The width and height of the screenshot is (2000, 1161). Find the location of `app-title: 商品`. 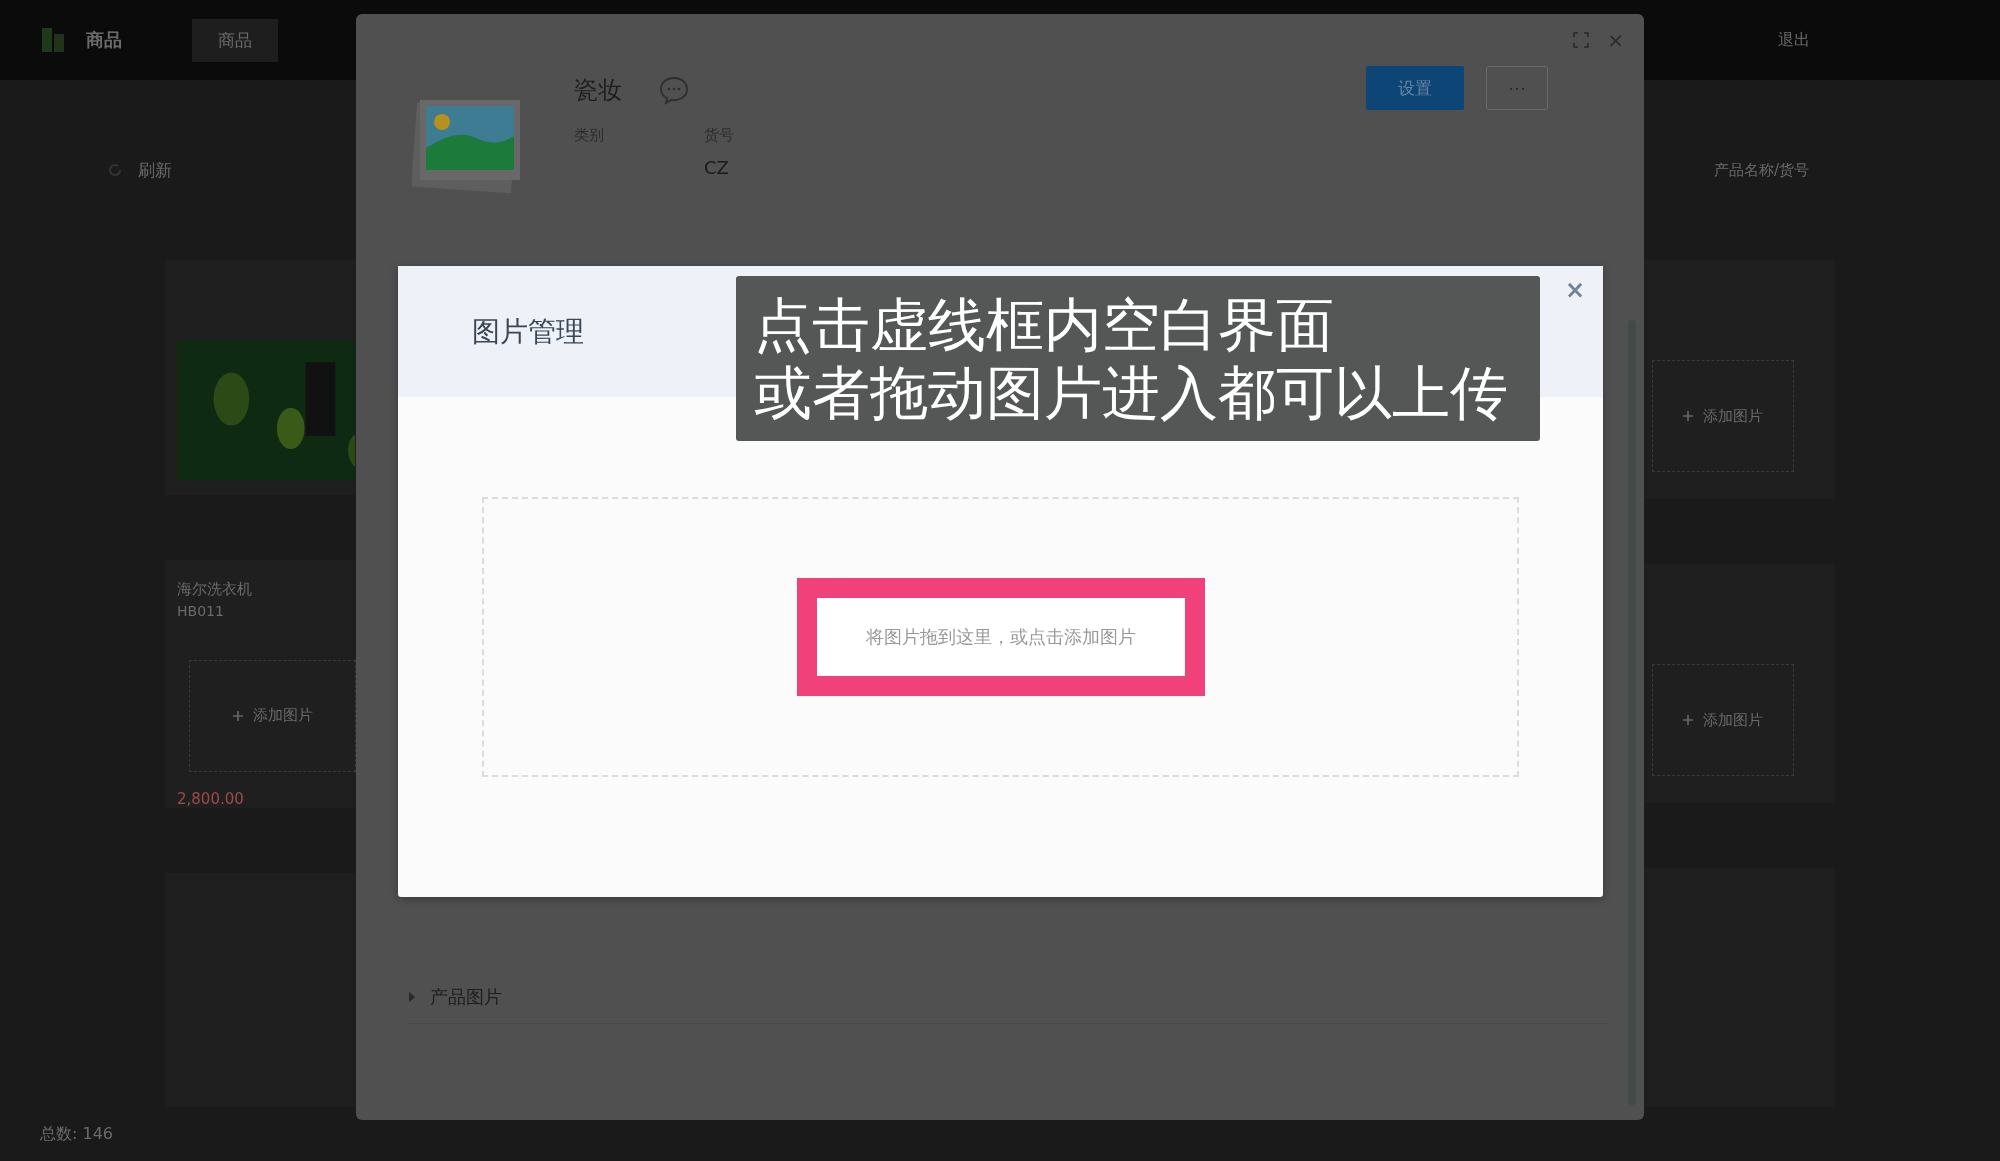

app-title: 商品 is located at coordinates (104, 40).